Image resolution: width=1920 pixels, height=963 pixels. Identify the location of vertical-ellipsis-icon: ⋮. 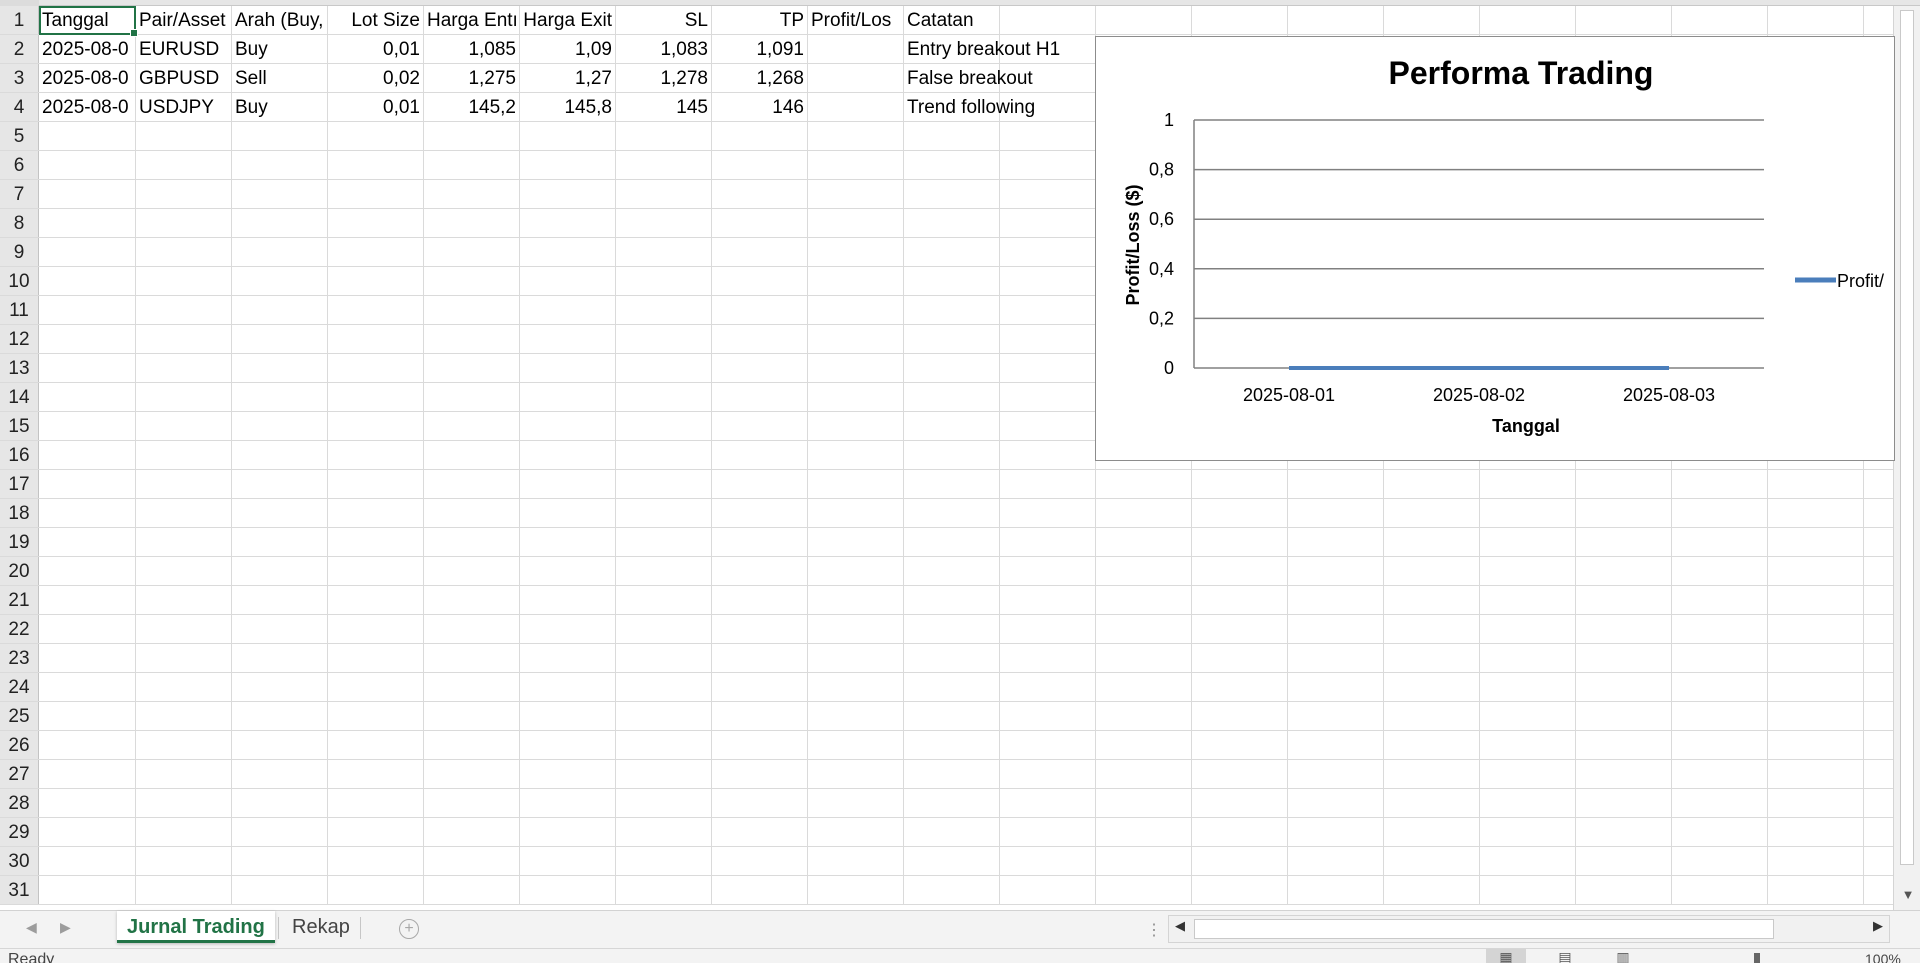
(1154, 930).